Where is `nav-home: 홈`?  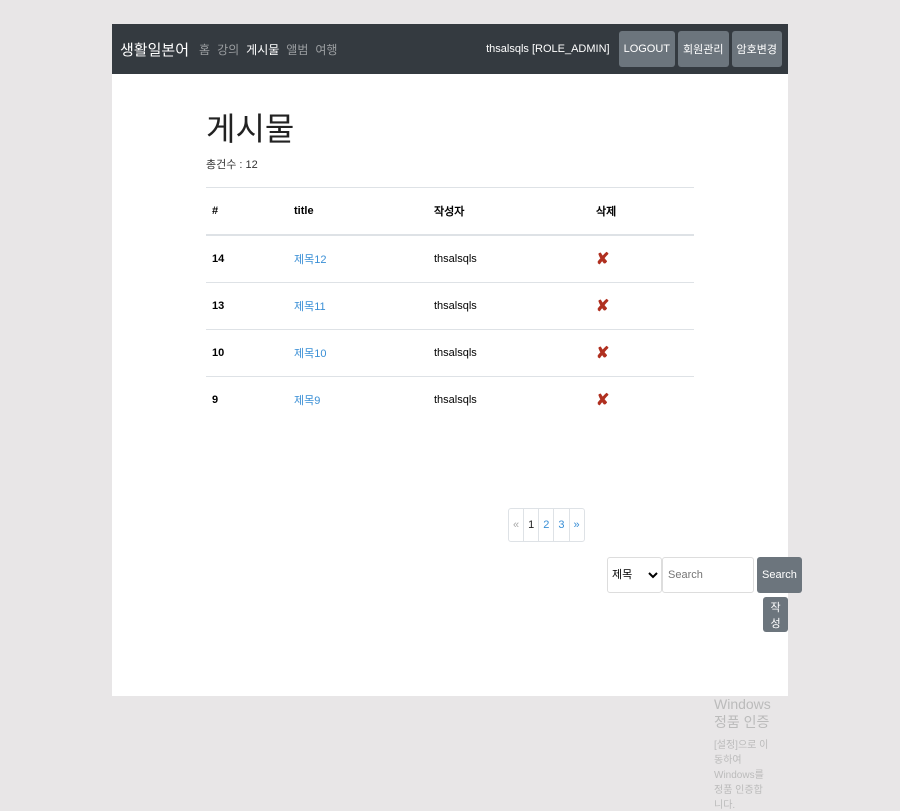
nav-home: 홈 is located at coordinates (204, 49).